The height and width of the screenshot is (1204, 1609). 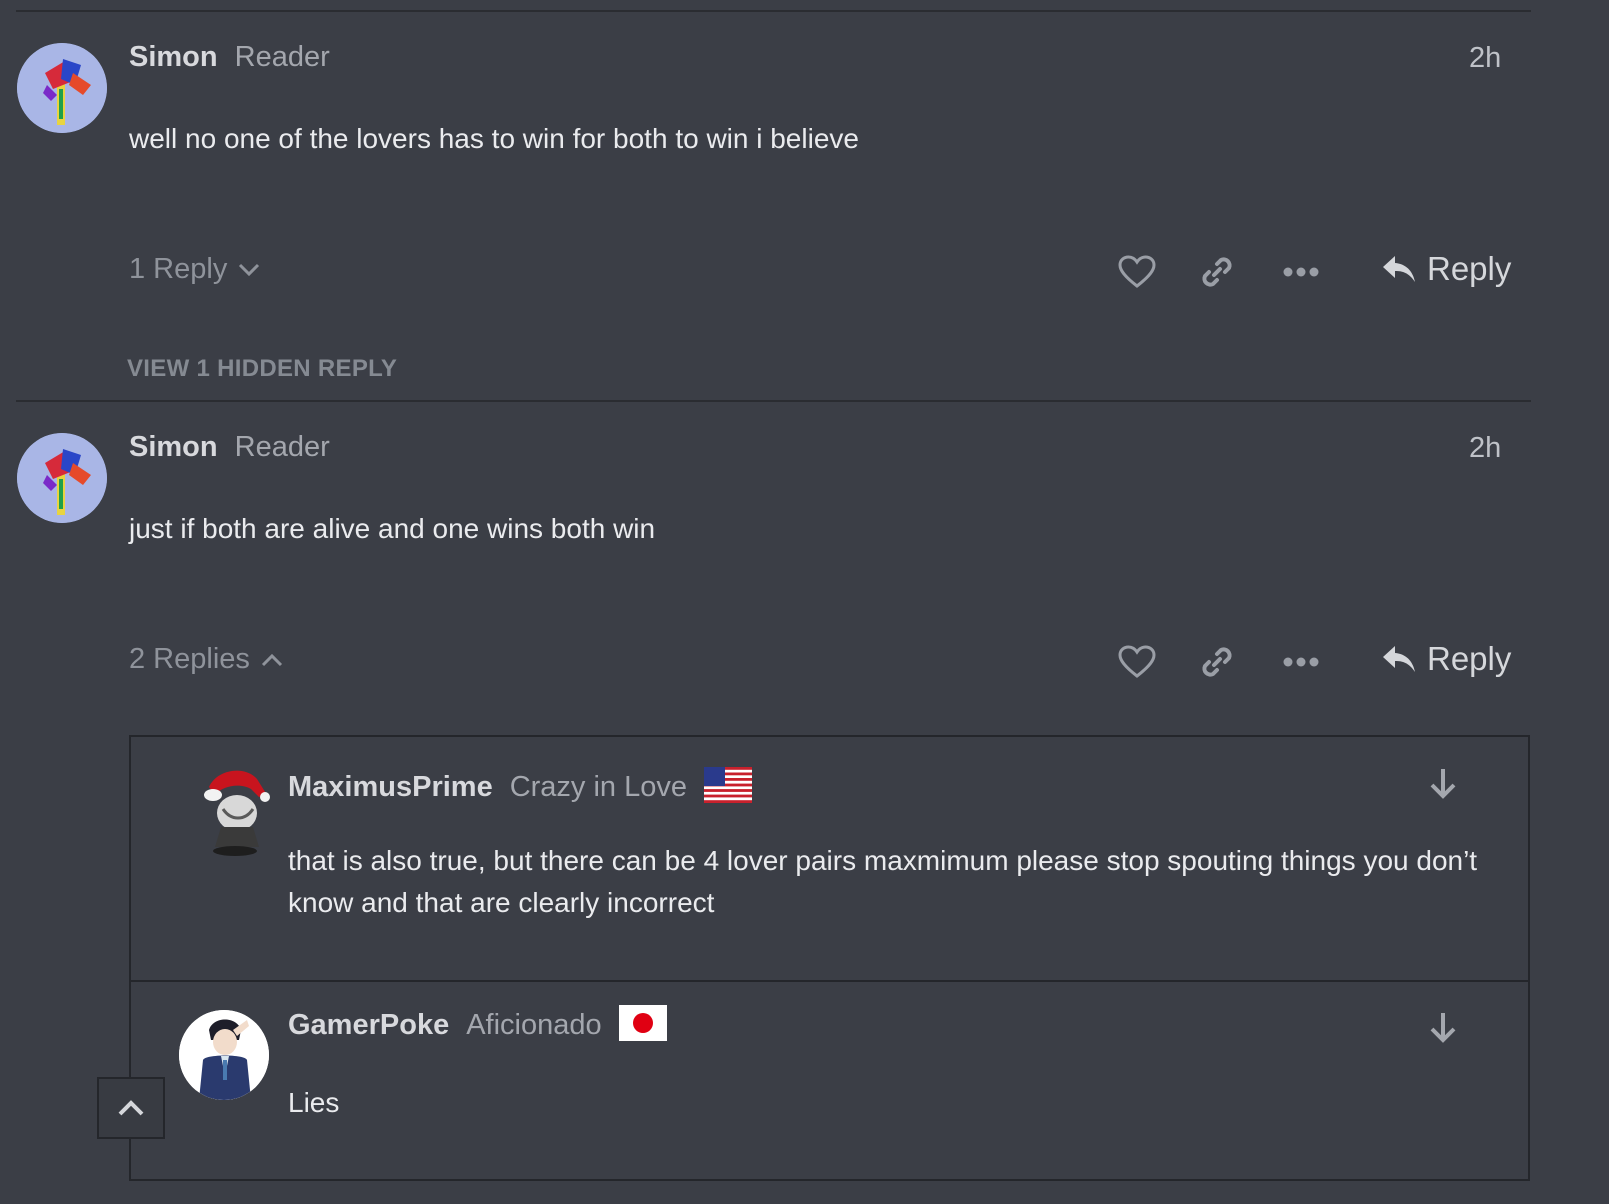 I want to click on scroll-to-top-button, so click(x=131, y=1108).